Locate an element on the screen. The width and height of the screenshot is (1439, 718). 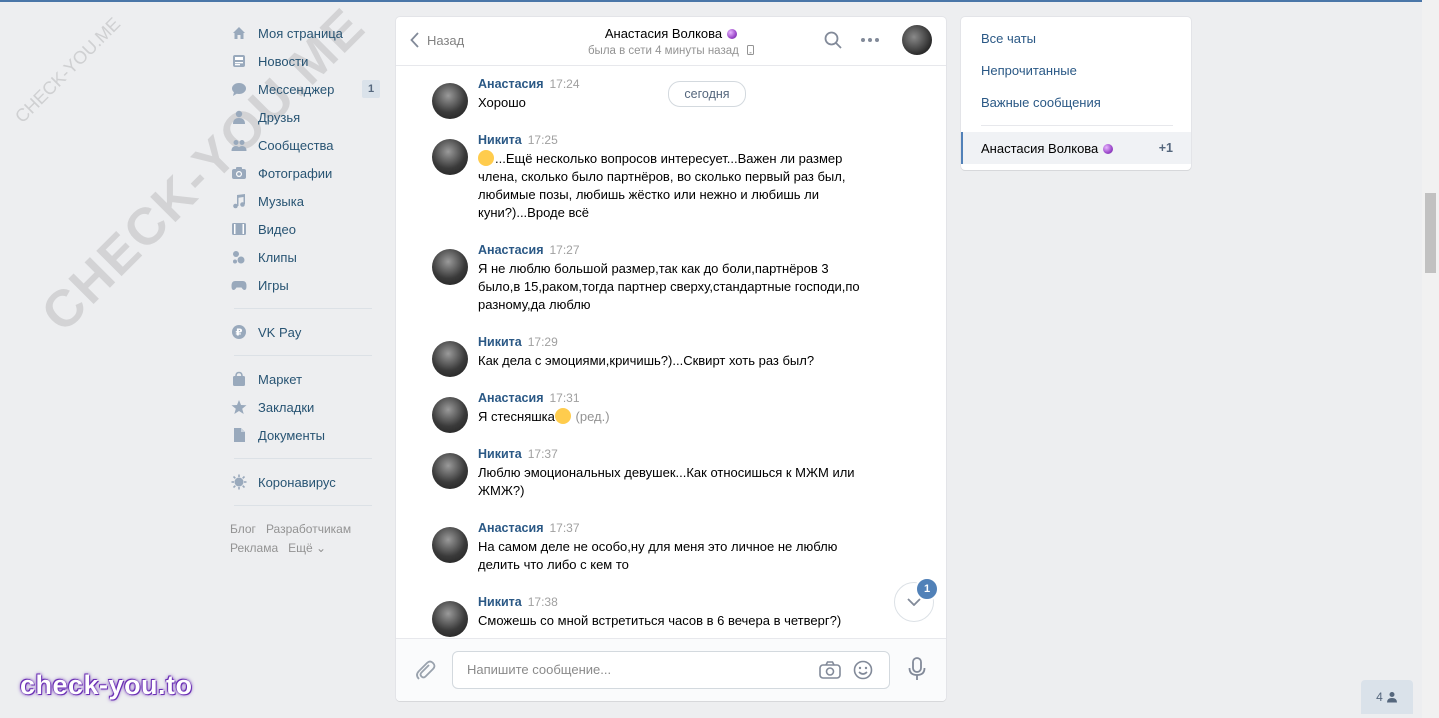
nav-item-coronavirus: Коронавирус is located at coordinates (306, 482).